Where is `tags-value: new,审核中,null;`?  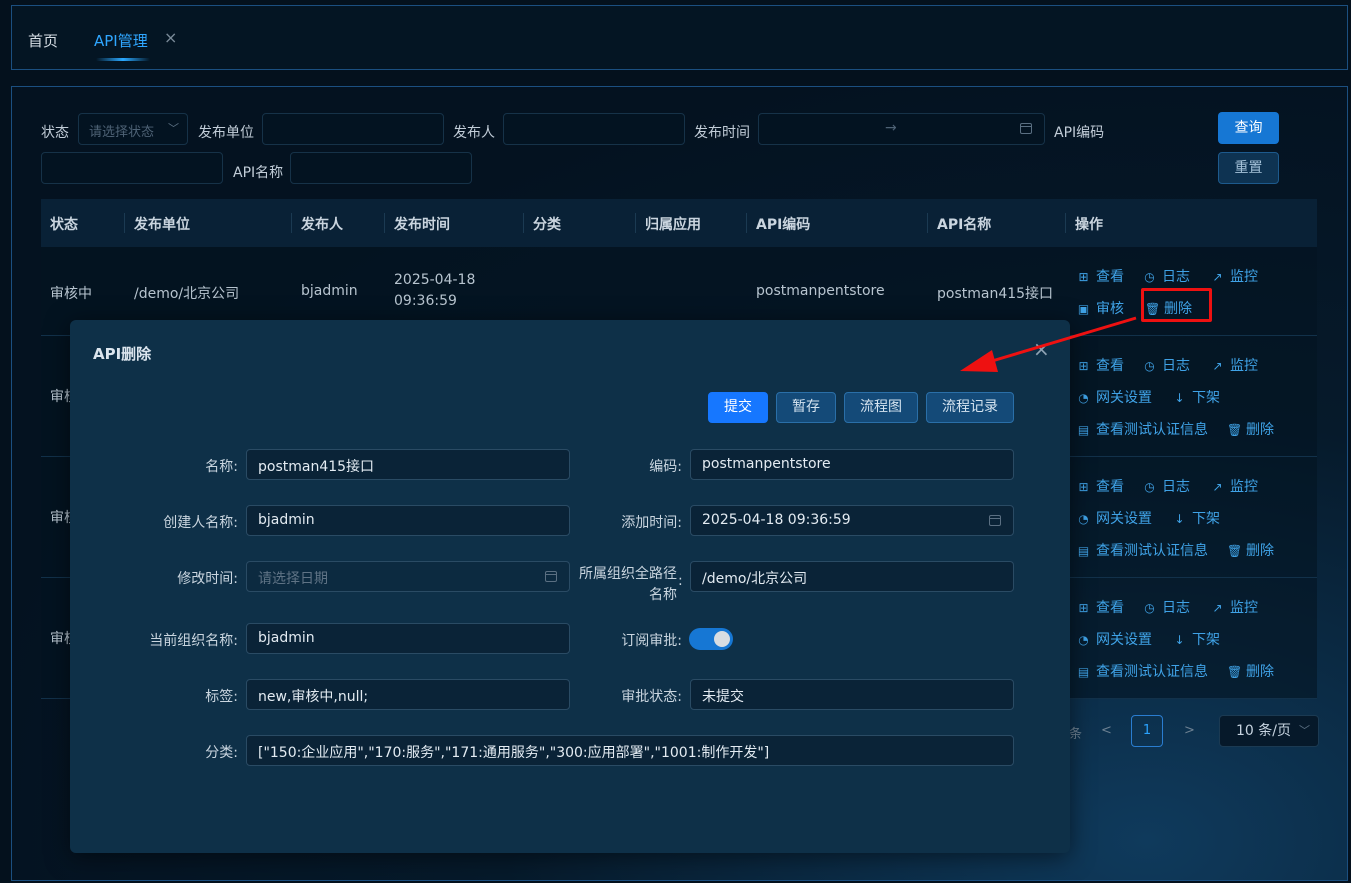
tags-value: new,审核中,null; is located at coordinates (313, 697).